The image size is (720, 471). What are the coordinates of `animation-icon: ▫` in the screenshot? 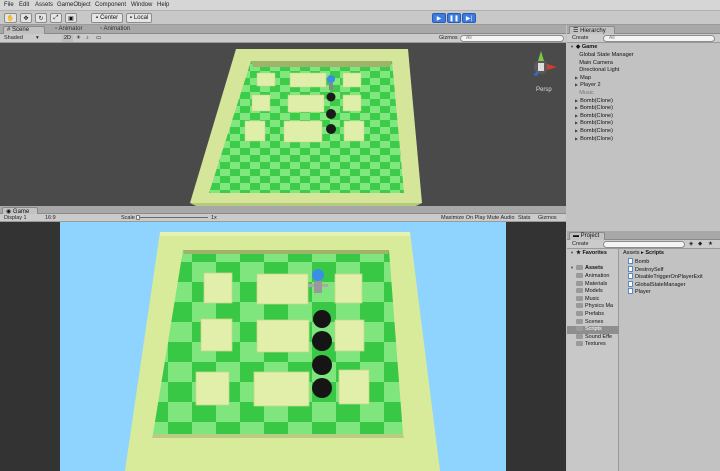 It's located at (101, 29).